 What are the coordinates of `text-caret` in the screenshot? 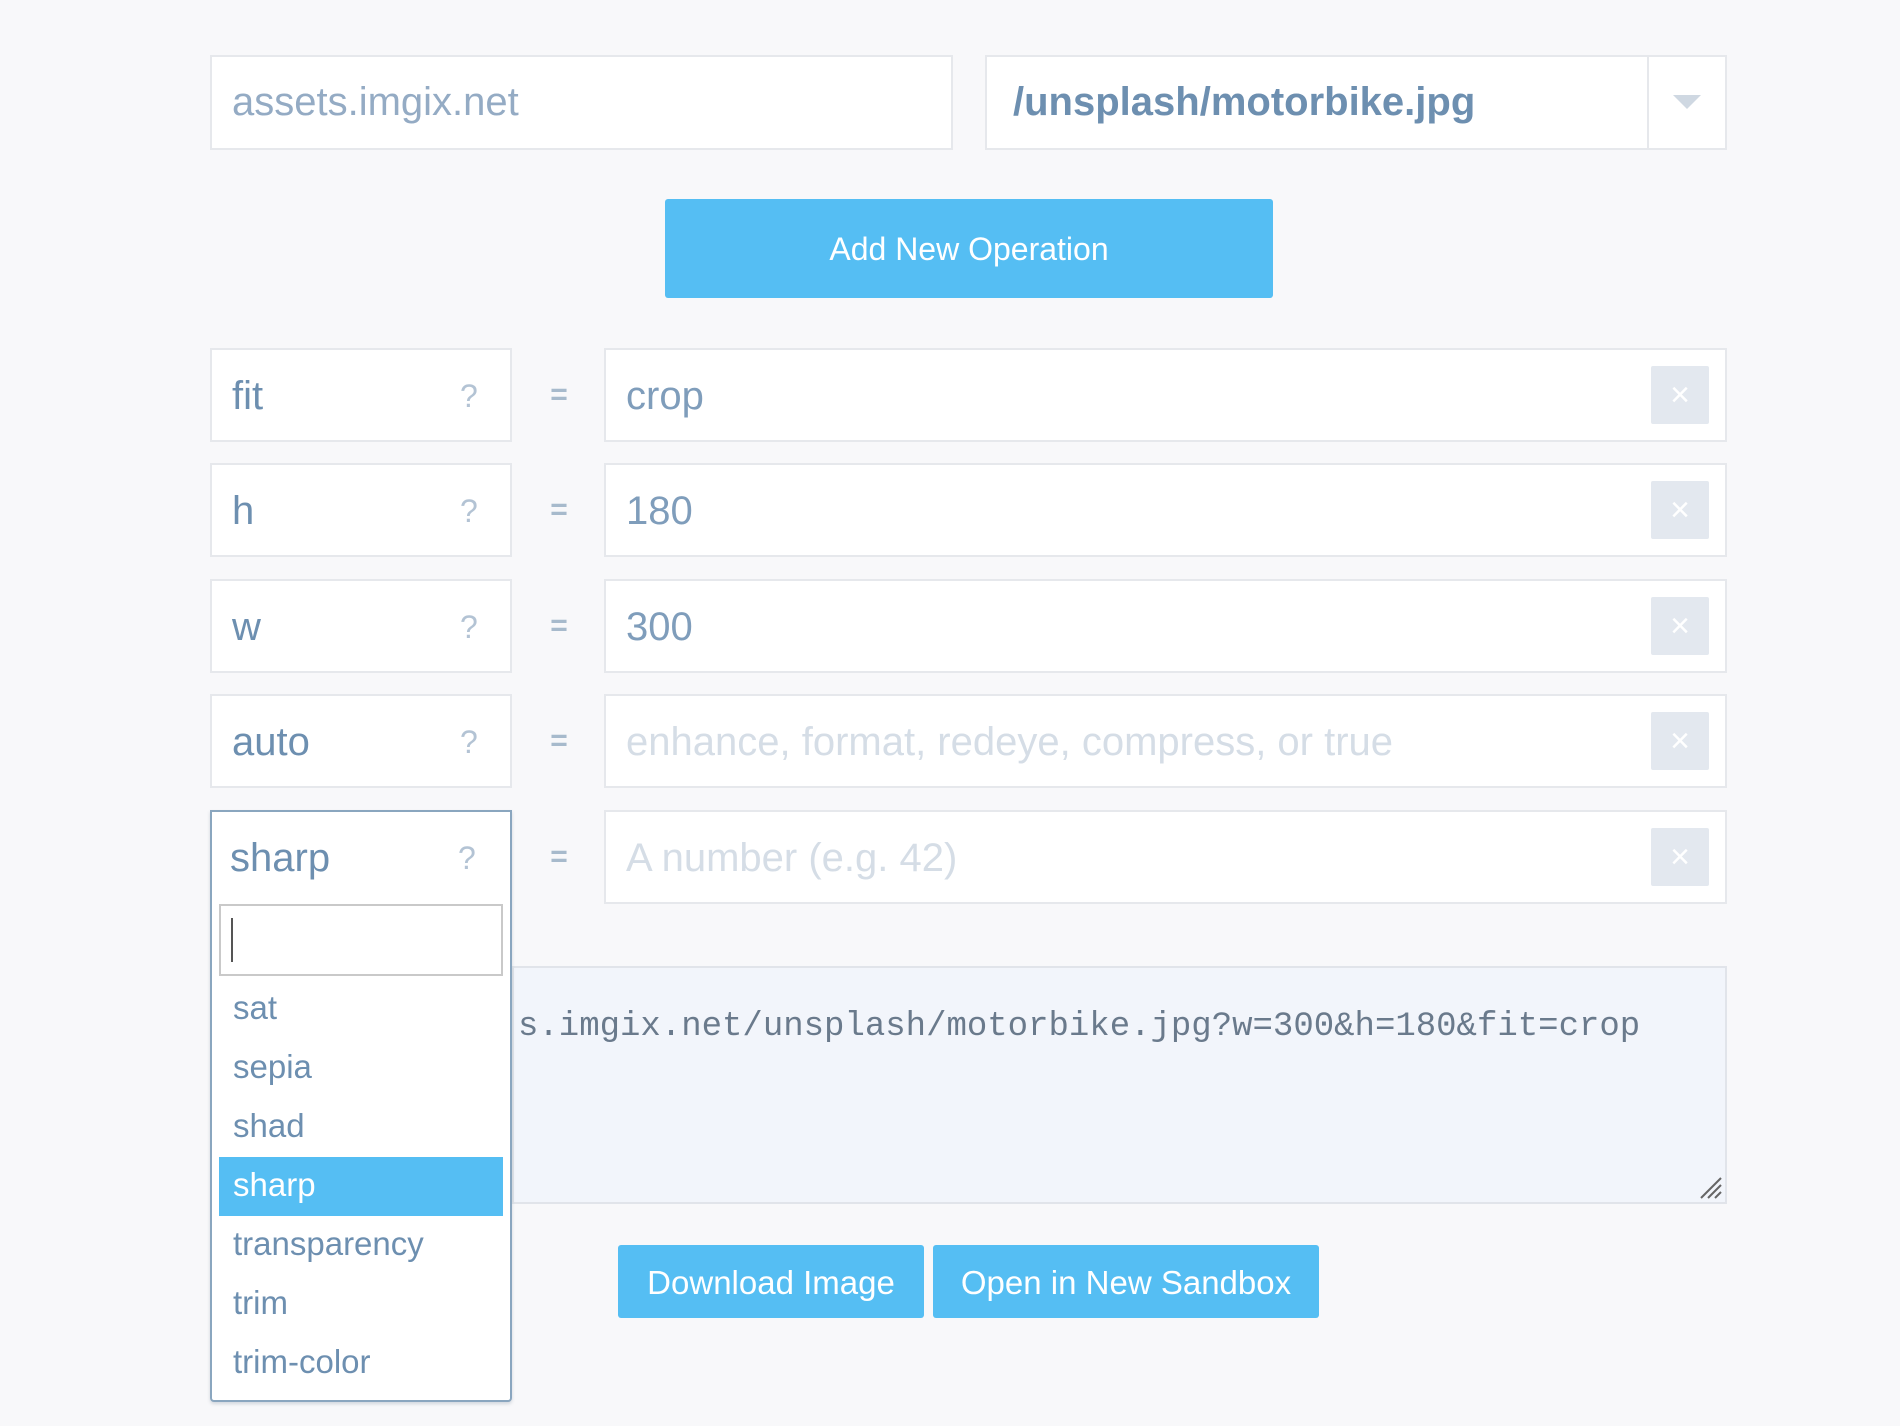 It's located at (232, 940).